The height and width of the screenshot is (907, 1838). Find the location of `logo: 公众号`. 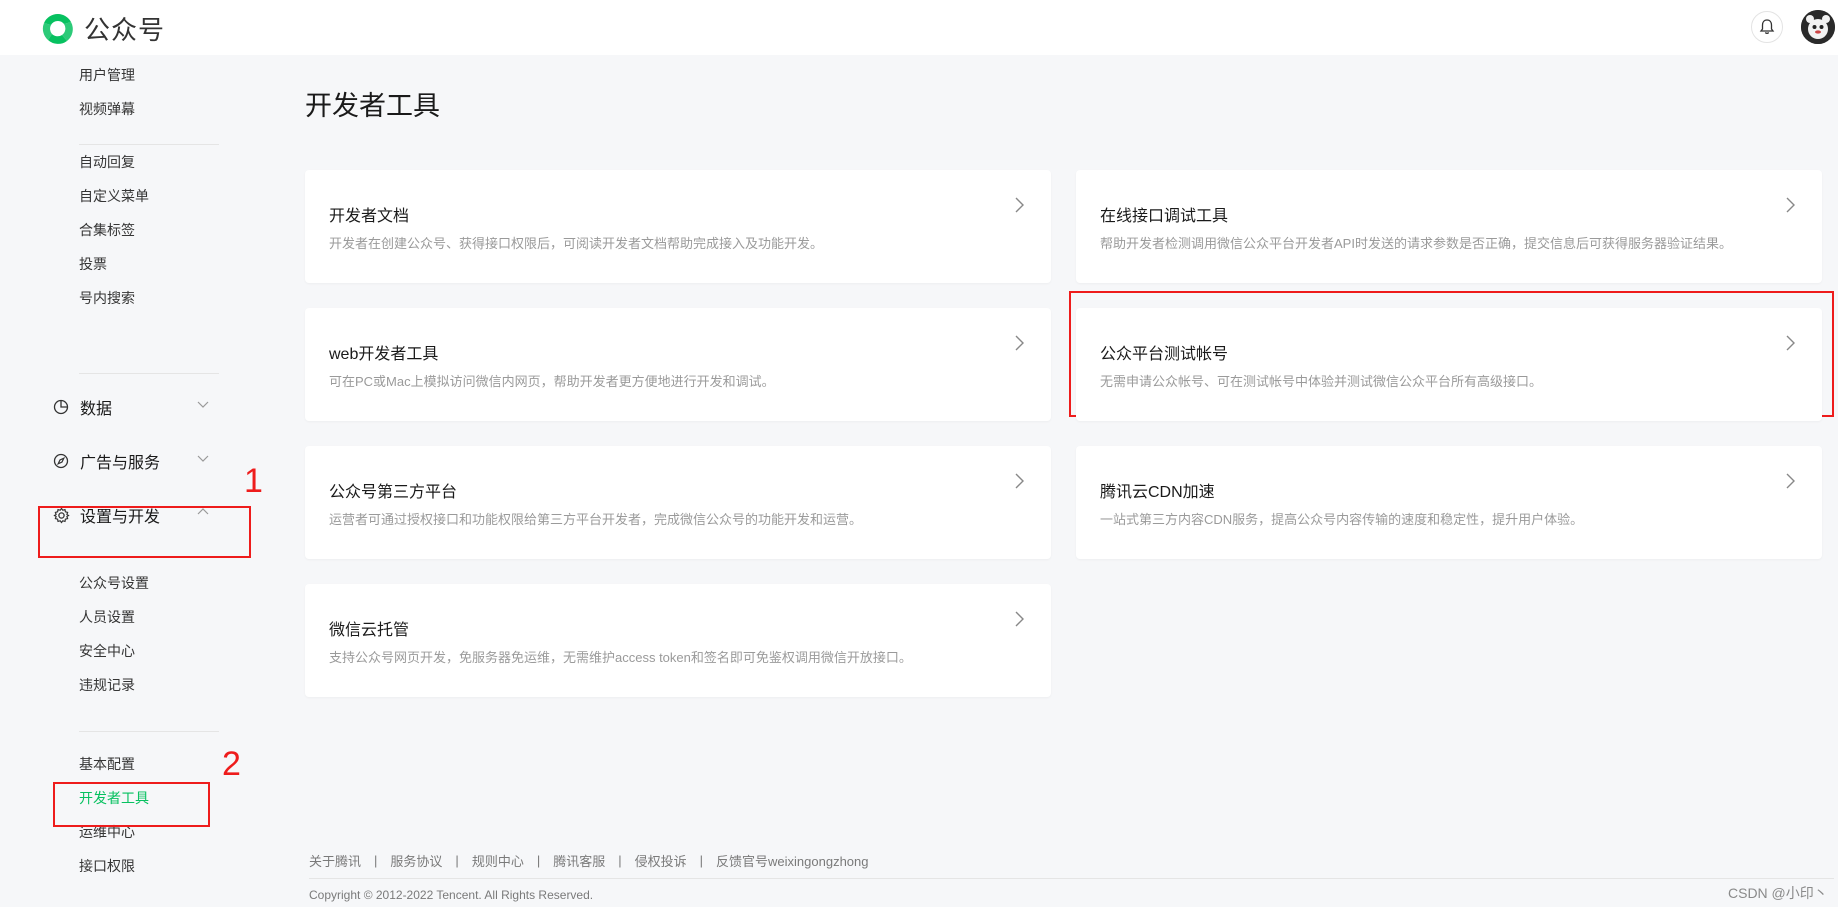

logo: 公众号 is located at coordinates (102, 28).